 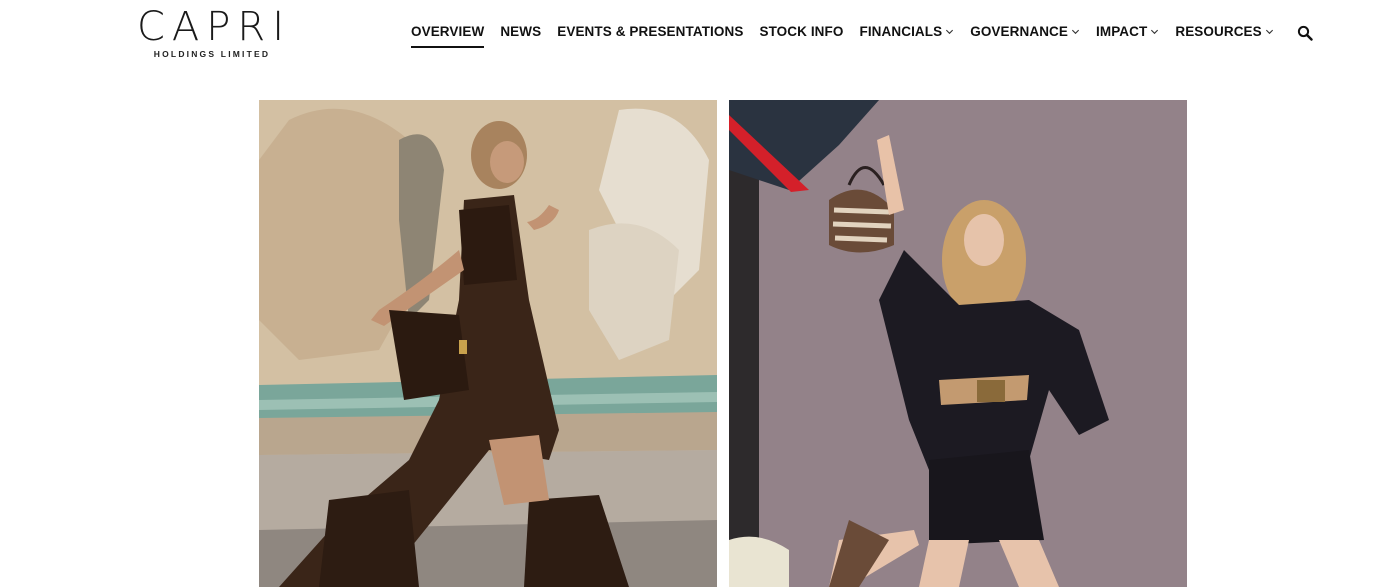 What do you see at coordinates (1305, 33) in the screenshot?
I see `search-icon` at bounding box center [1305, 33].